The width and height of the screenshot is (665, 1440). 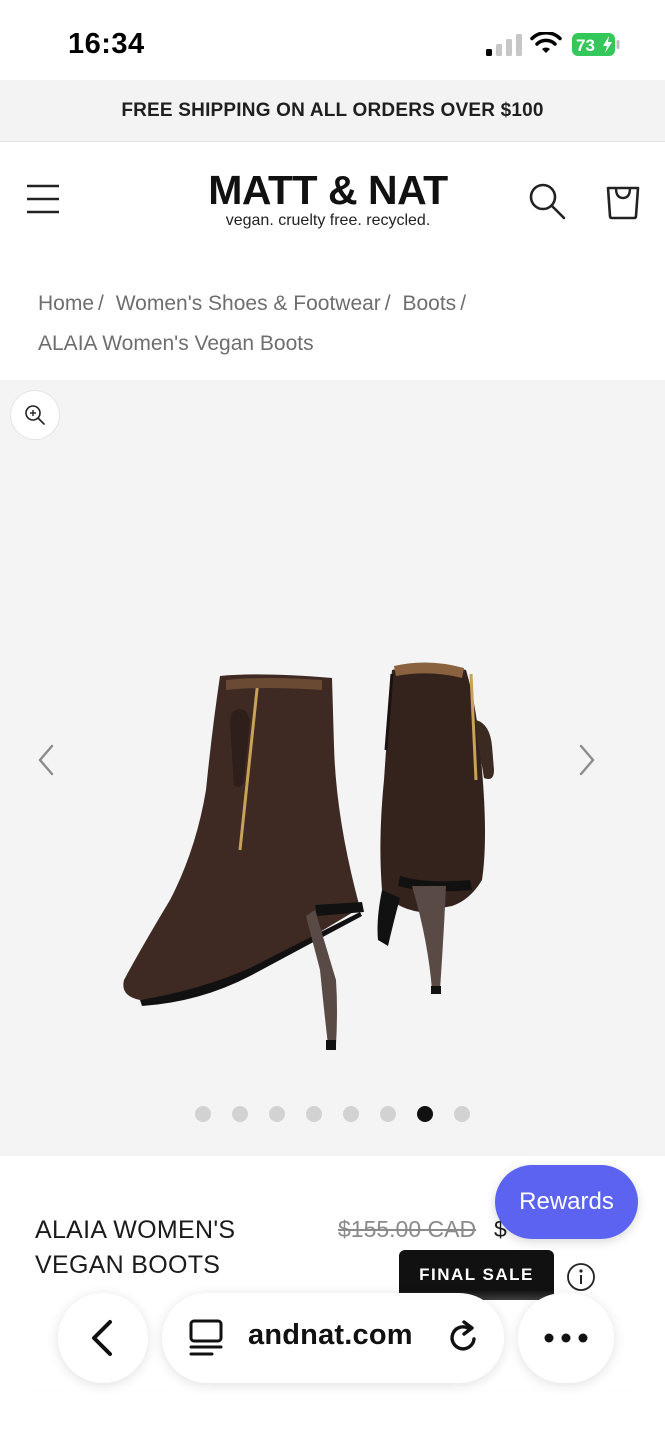 What do you see at coordinates (585, 45) in the screenshot?
I see `battery-level: 73` at bounding box center [585, 45].